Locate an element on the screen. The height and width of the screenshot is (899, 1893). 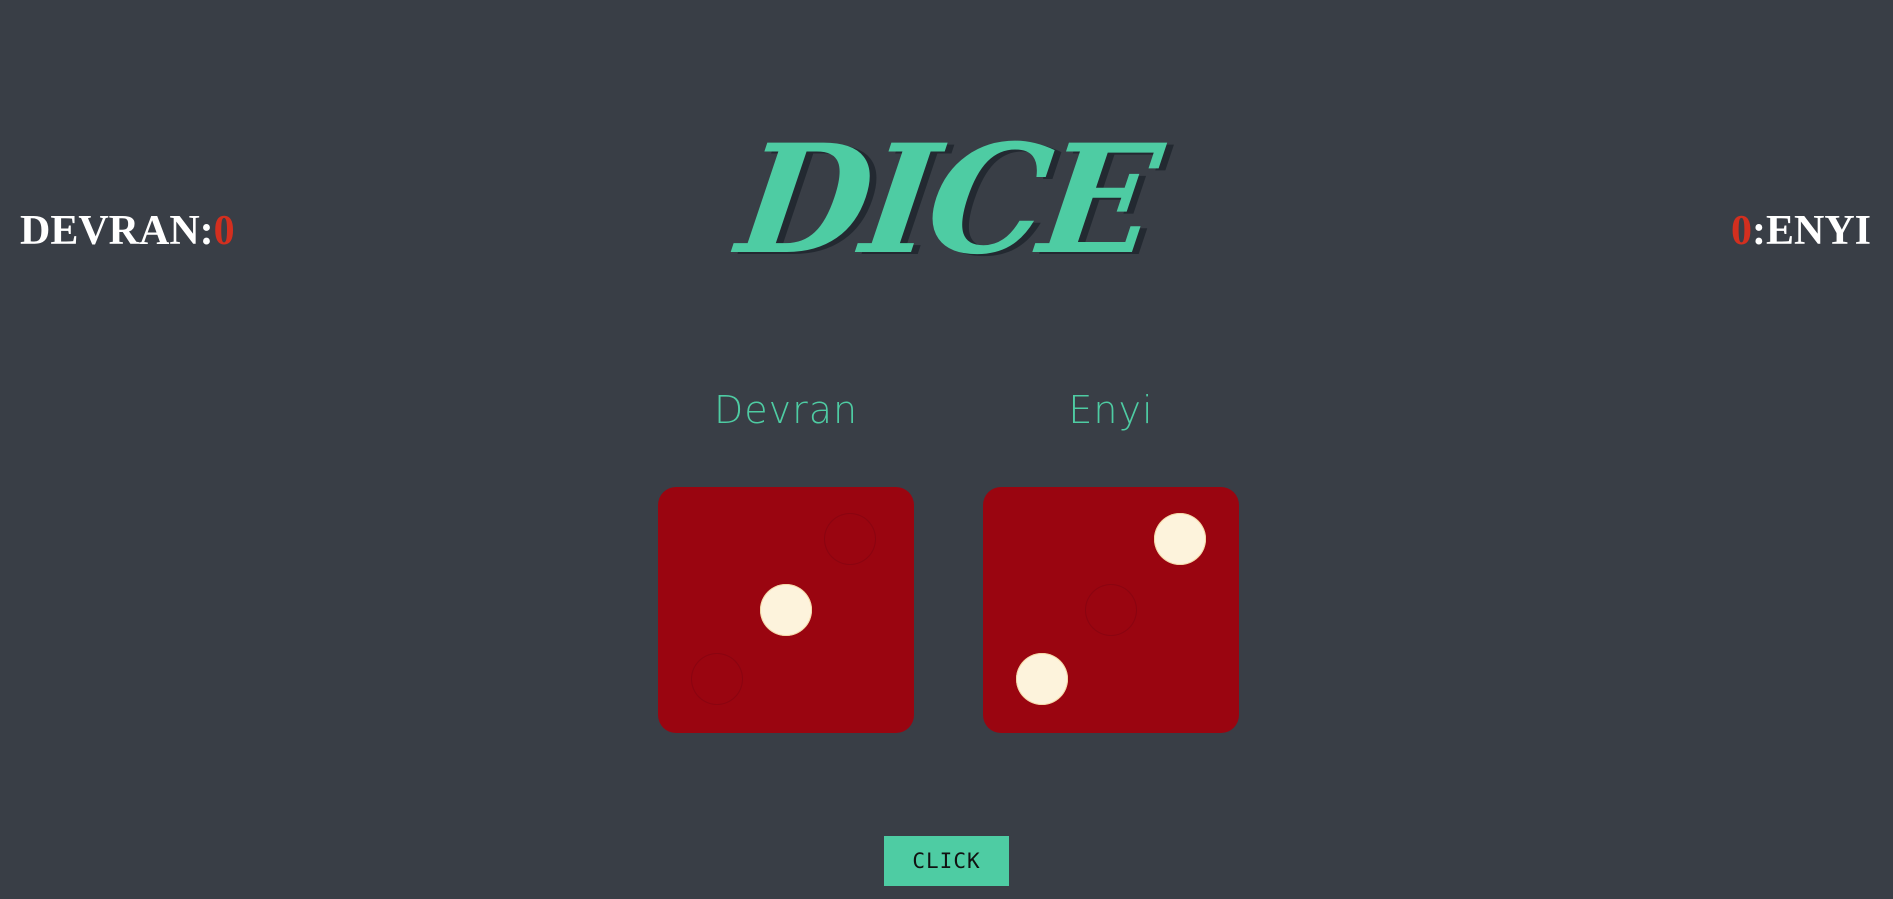
score-enyi: 0:ENYI is located at coordinates (1801, 231).